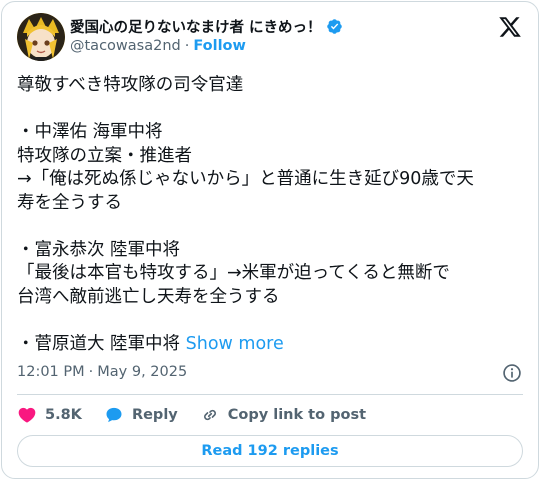  What do you see at coordinates (334, 26) in the screenshot?
I see `verified-badge-icon` at bounding box center [334, 26].